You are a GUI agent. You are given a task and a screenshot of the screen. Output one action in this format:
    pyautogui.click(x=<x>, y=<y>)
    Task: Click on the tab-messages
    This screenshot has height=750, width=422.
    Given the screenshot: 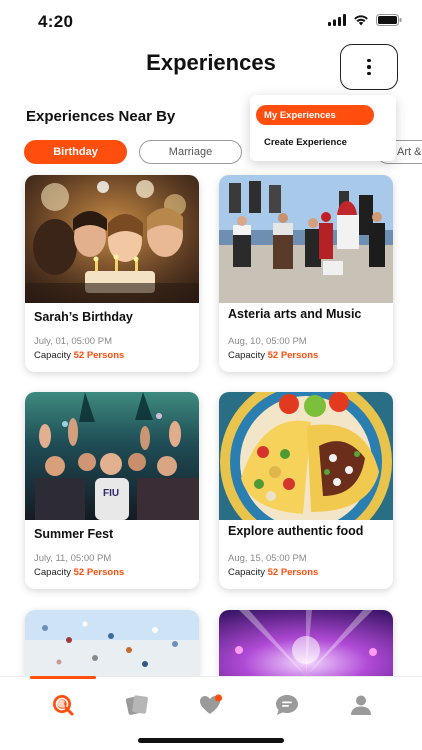 What is the action you would take?
    pyautogui.click(x=287, y=705)
    